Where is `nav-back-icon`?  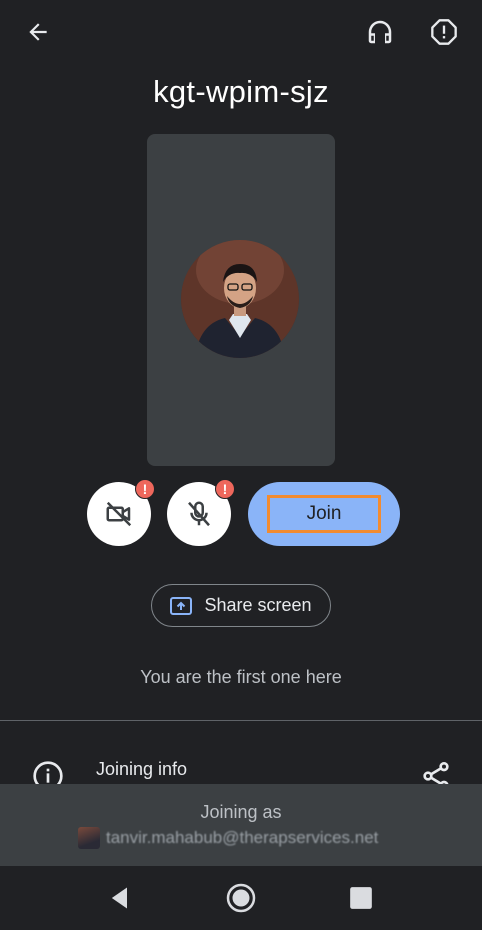 nav-back-icon is located at coordinates (120, 898).